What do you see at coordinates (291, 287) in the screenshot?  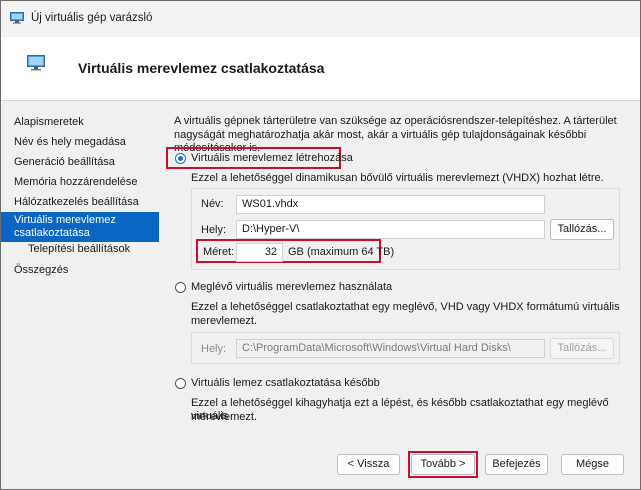 I see `use-existing-vhd-label: Meglévő virtuális merevlemez használata` at bounding box center [291, 287].